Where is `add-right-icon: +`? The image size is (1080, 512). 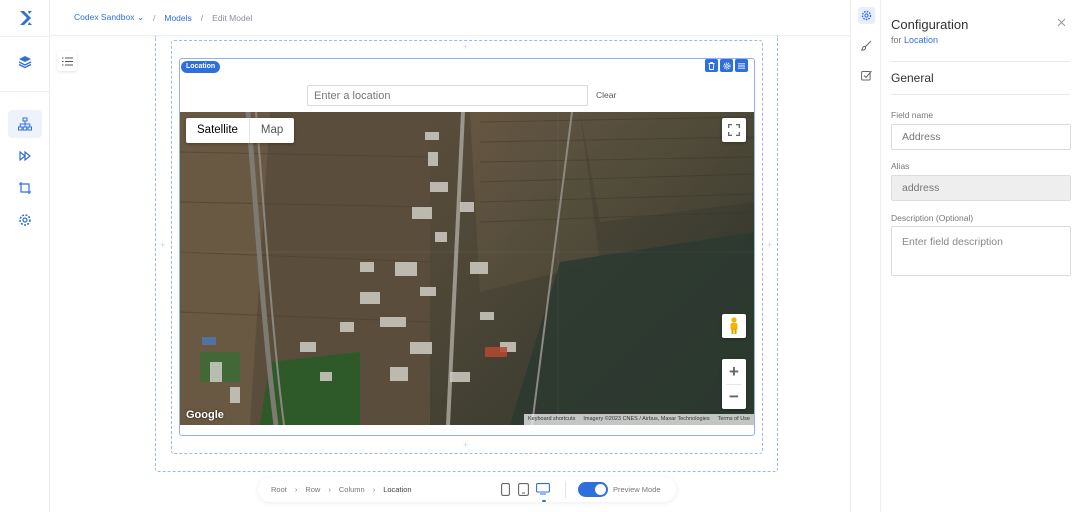
add-right-icon: + is located at coordinates (769, 245).